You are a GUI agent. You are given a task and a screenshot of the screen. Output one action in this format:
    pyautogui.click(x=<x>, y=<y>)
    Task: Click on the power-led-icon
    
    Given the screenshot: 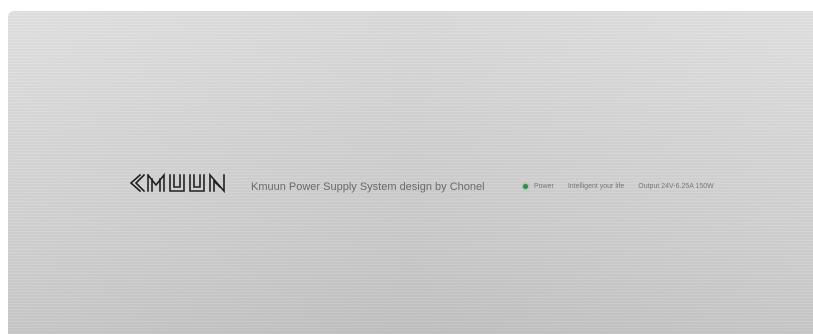 What is the action you would take?
    pyautogui.click(x=525, y=186)
    